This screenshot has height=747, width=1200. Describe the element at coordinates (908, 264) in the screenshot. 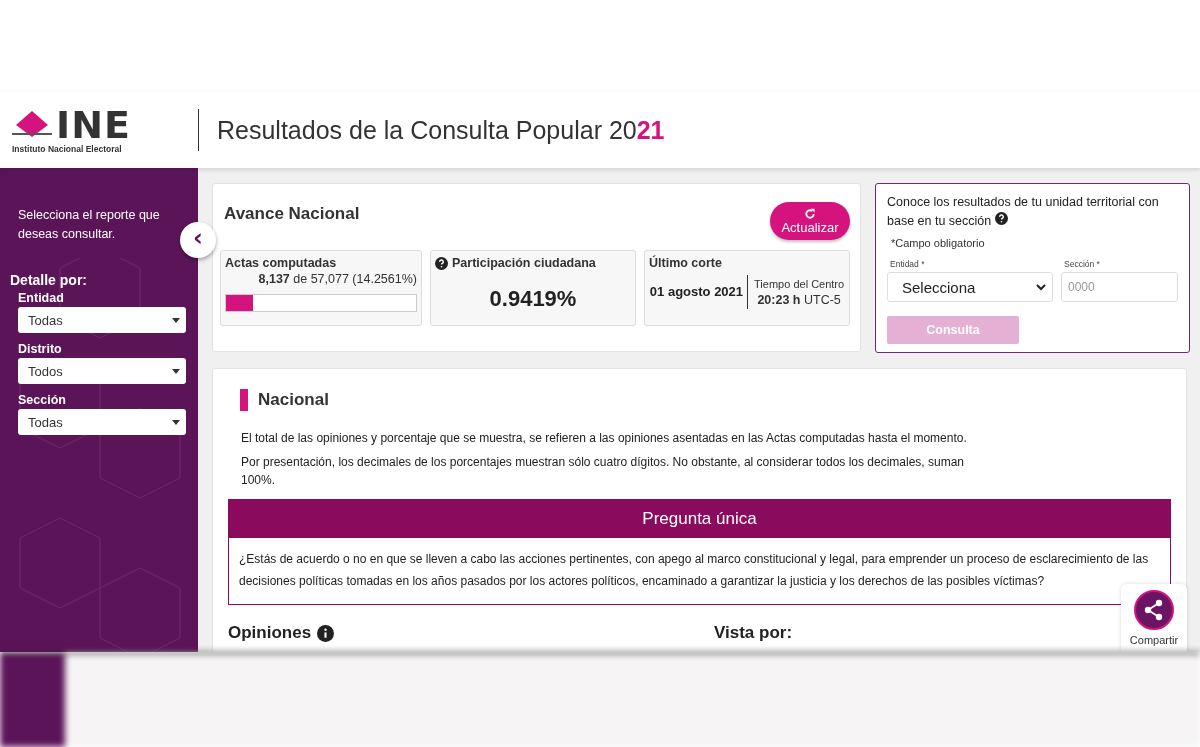

I see `field-label: Entidad *` at that location.